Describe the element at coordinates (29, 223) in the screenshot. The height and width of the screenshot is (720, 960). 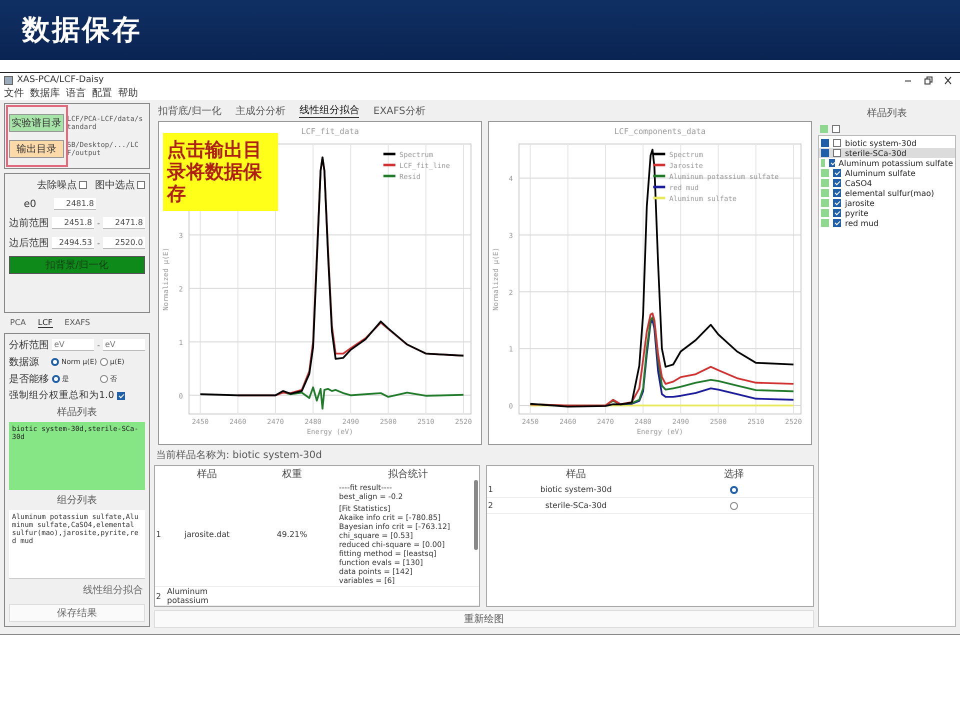
I see `field-label: 边前范围` at that location.